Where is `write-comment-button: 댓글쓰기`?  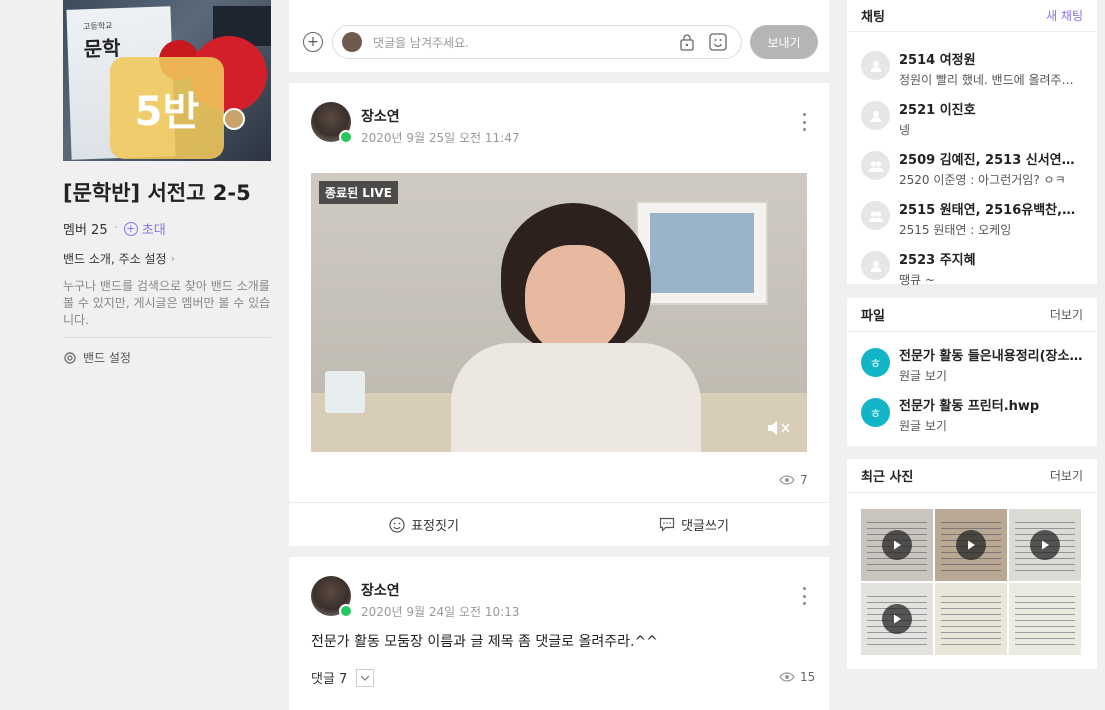
write-comment-button: 댓글쓰기 is located at coordinates (694, 524).